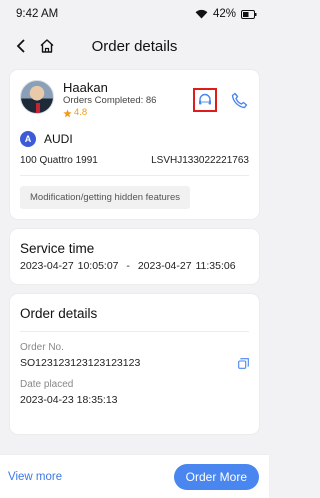 The image size is (320, 498). I want to click on phone-icon, so click(239, 100).